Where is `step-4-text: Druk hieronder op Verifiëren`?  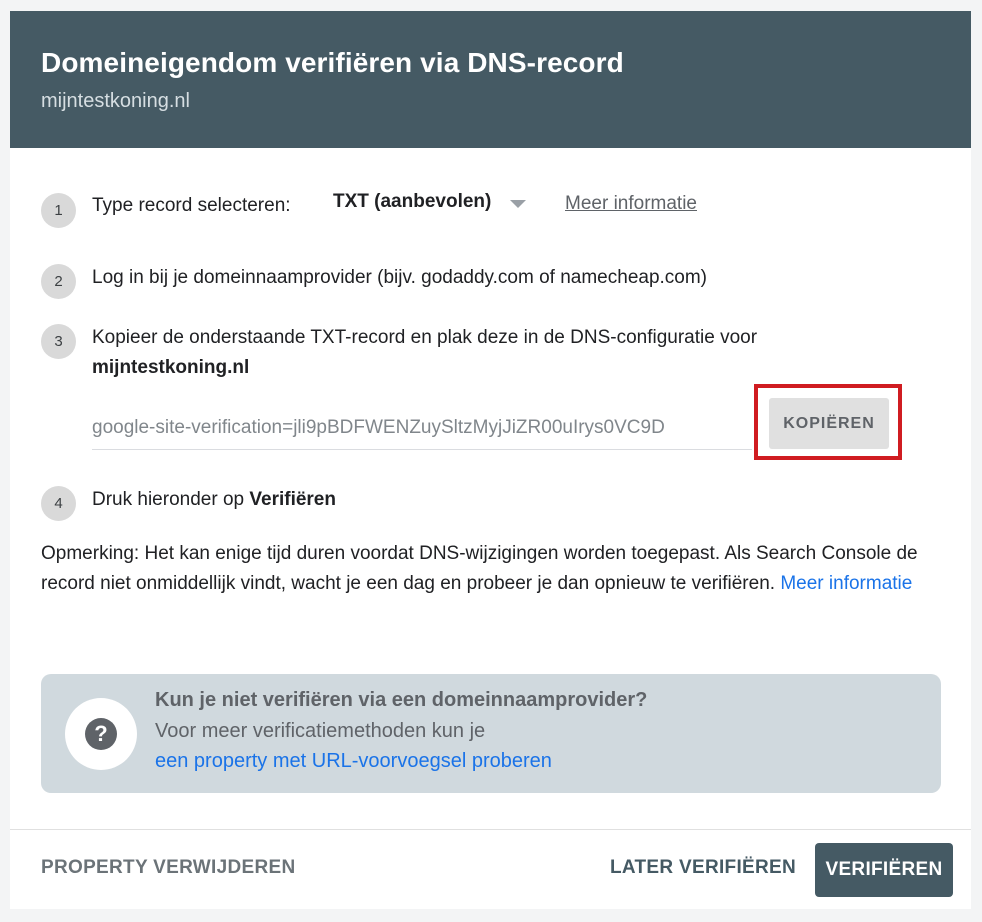
step-4-text: Druk hieronder op Verifiëren is located at coordinates (214, 500).